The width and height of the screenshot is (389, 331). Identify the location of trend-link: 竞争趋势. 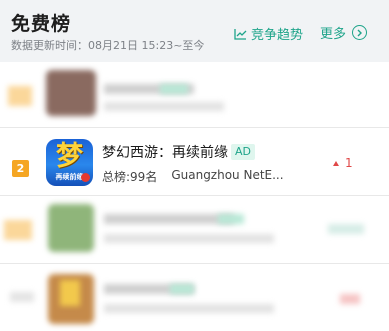
(268, 33).